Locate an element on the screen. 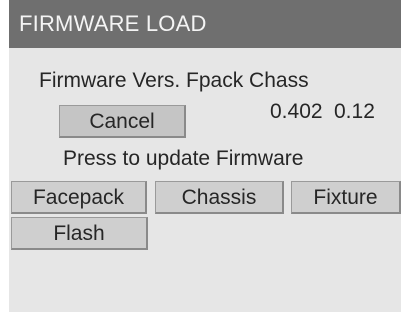 The height and width of the screenshot is (318, 411). cancel-button: Cancel is located at coordinates (122, 121).